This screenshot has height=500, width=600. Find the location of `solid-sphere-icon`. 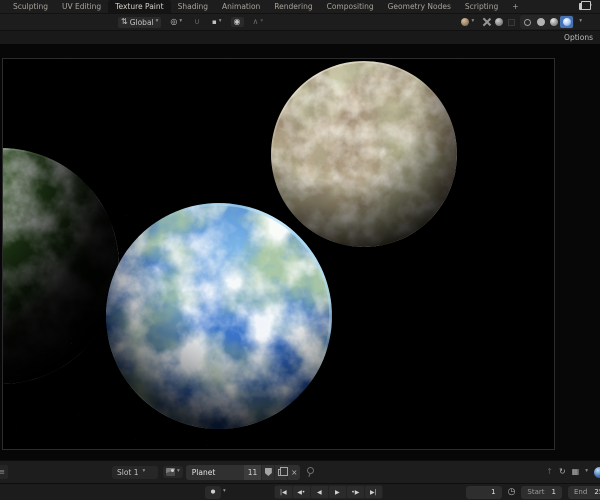

solid-sphere-icon is located at coordinates (540, 22).